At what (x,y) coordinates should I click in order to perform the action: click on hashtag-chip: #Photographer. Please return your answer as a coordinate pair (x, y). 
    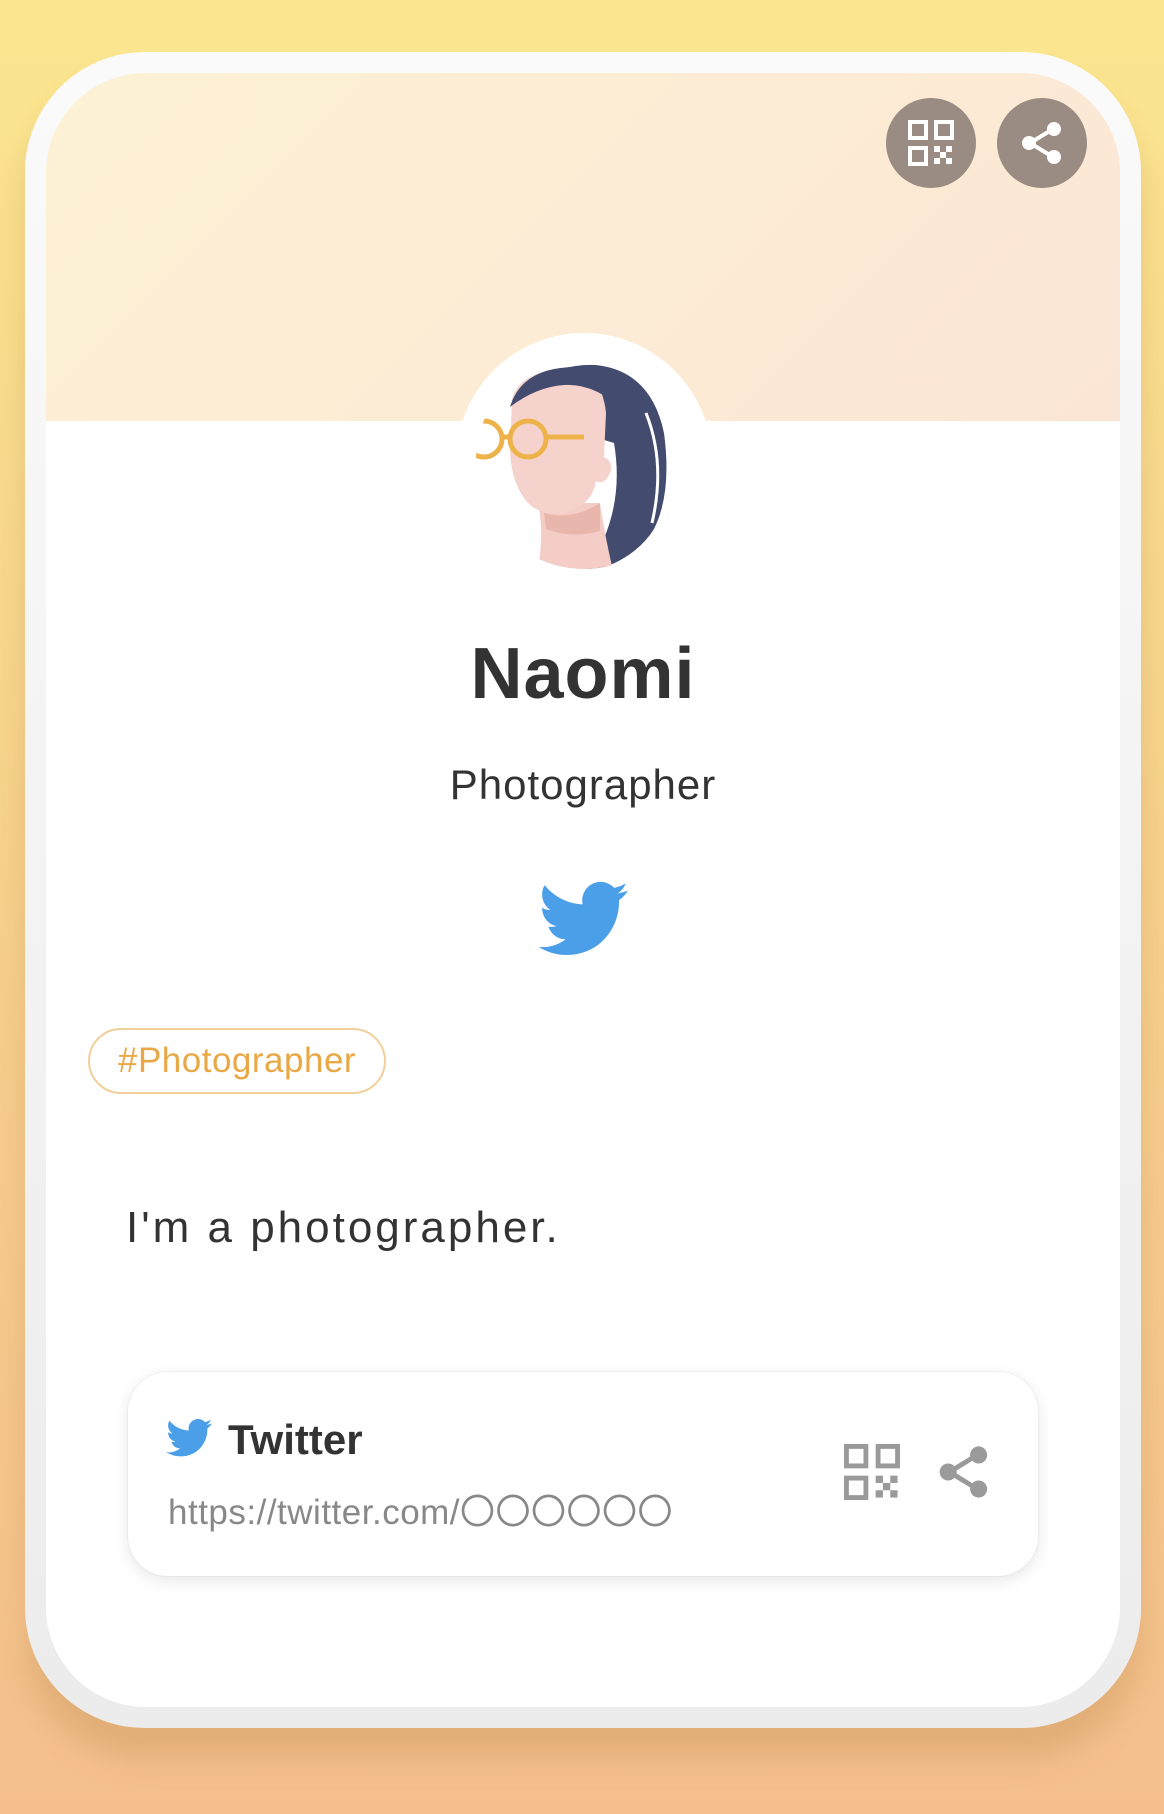
    Looking at the image, I should click on (237, 1061).